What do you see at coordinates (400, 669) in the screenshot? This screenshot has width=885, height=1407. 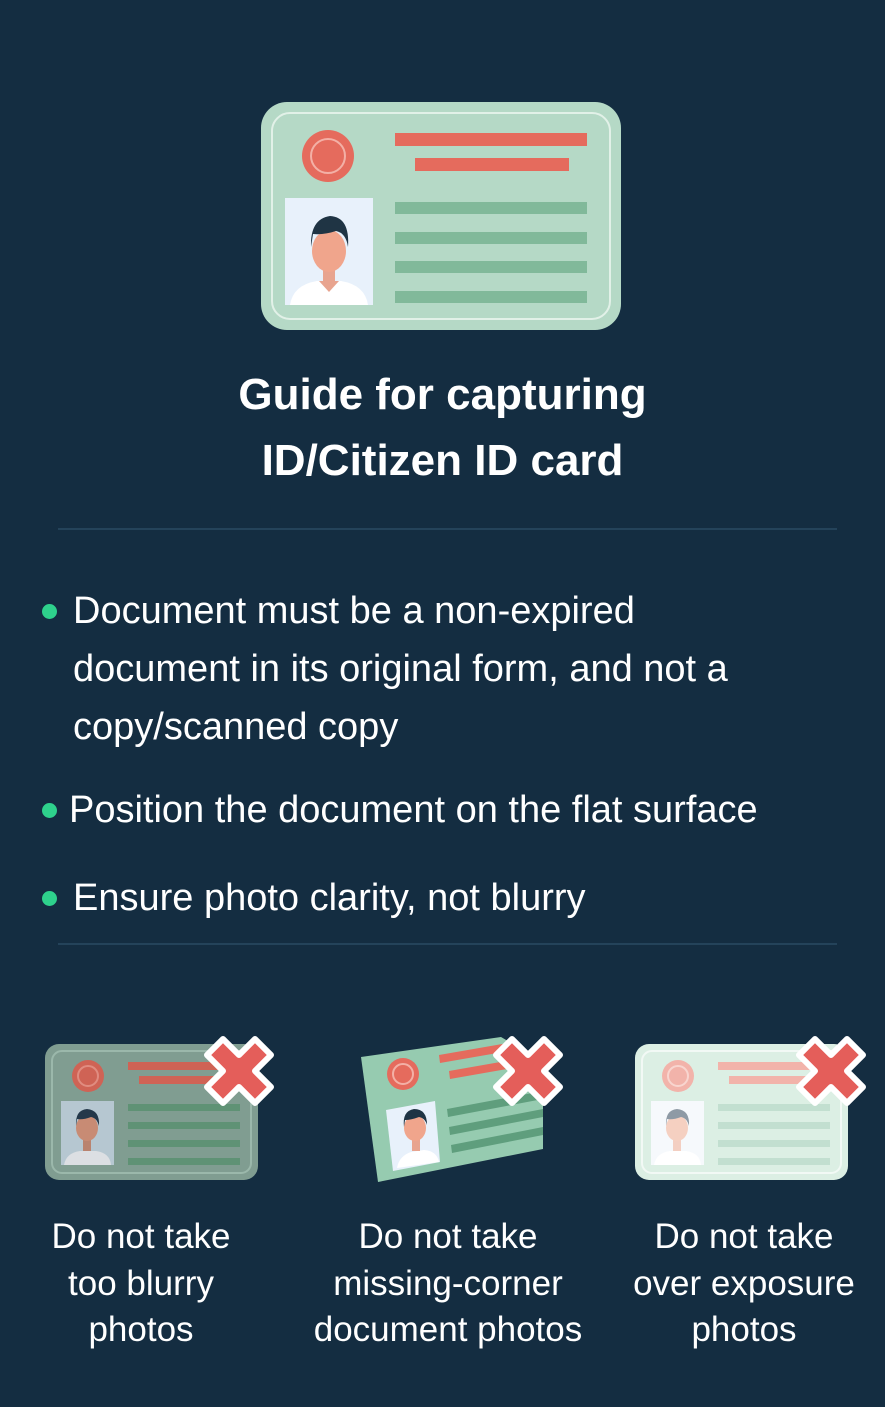 I see `rule-text-line: document in its original form, and not a` at bounding box center [400, 669].